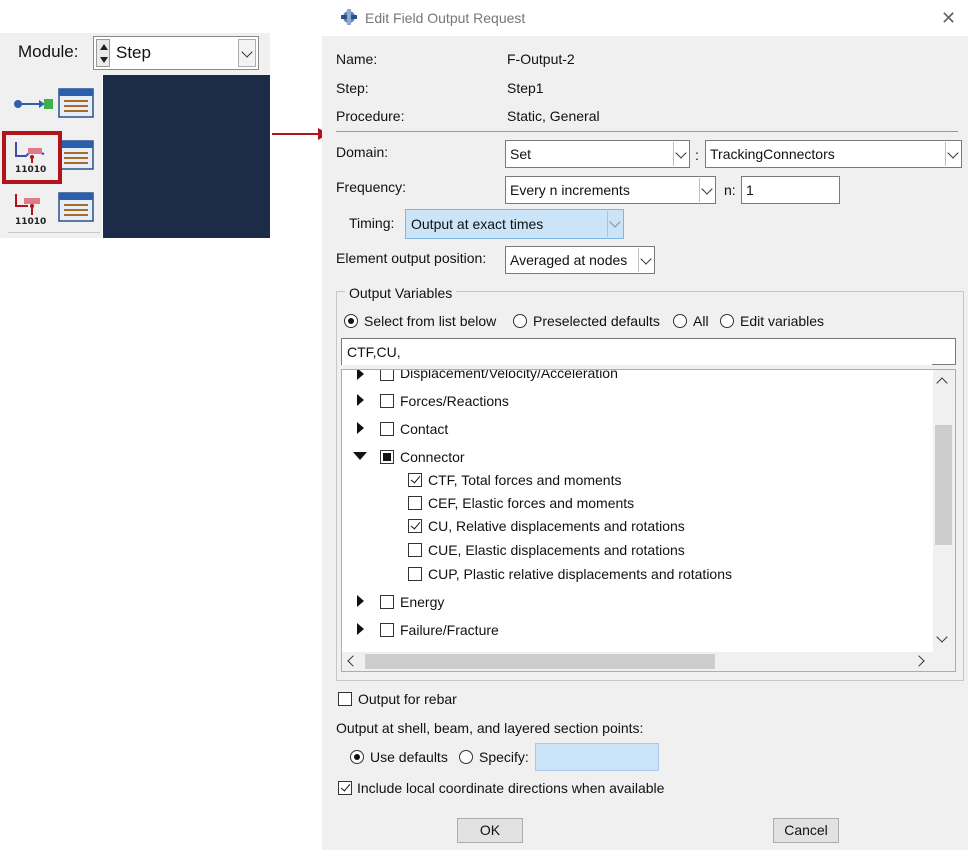 The height and width of the screenshot is (850, 968). I want to click on tree-item-label: CTF, Total forces and moments, so click(525, 480).